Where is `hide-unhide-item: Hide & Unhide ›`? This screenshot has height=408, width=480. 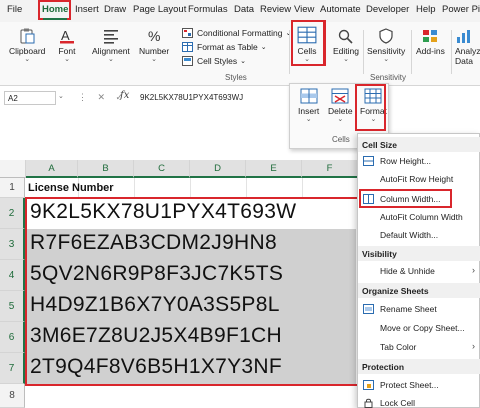
hide-unhide-item: Hide & Unhide › is located at coordinates (419, 271).